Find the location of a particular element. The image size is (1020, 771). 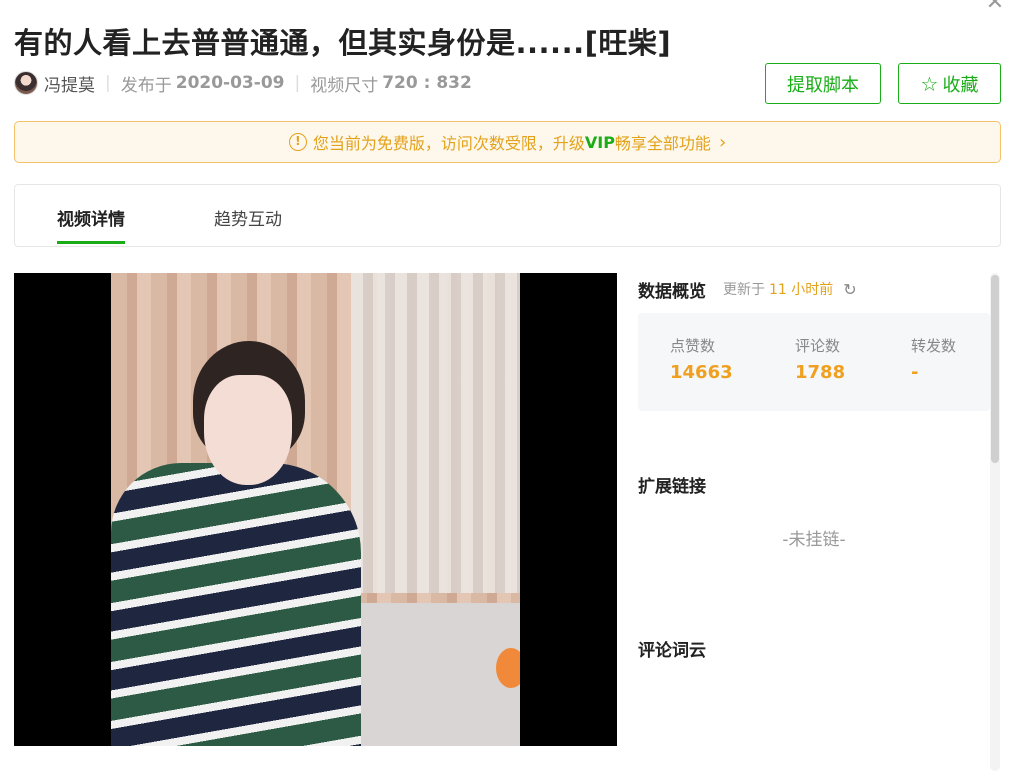

video-meta: 冯提莫 | 发布于 2020-03-09 | 视频尺寸 720 : 832 is located at coordinates (243, 83).